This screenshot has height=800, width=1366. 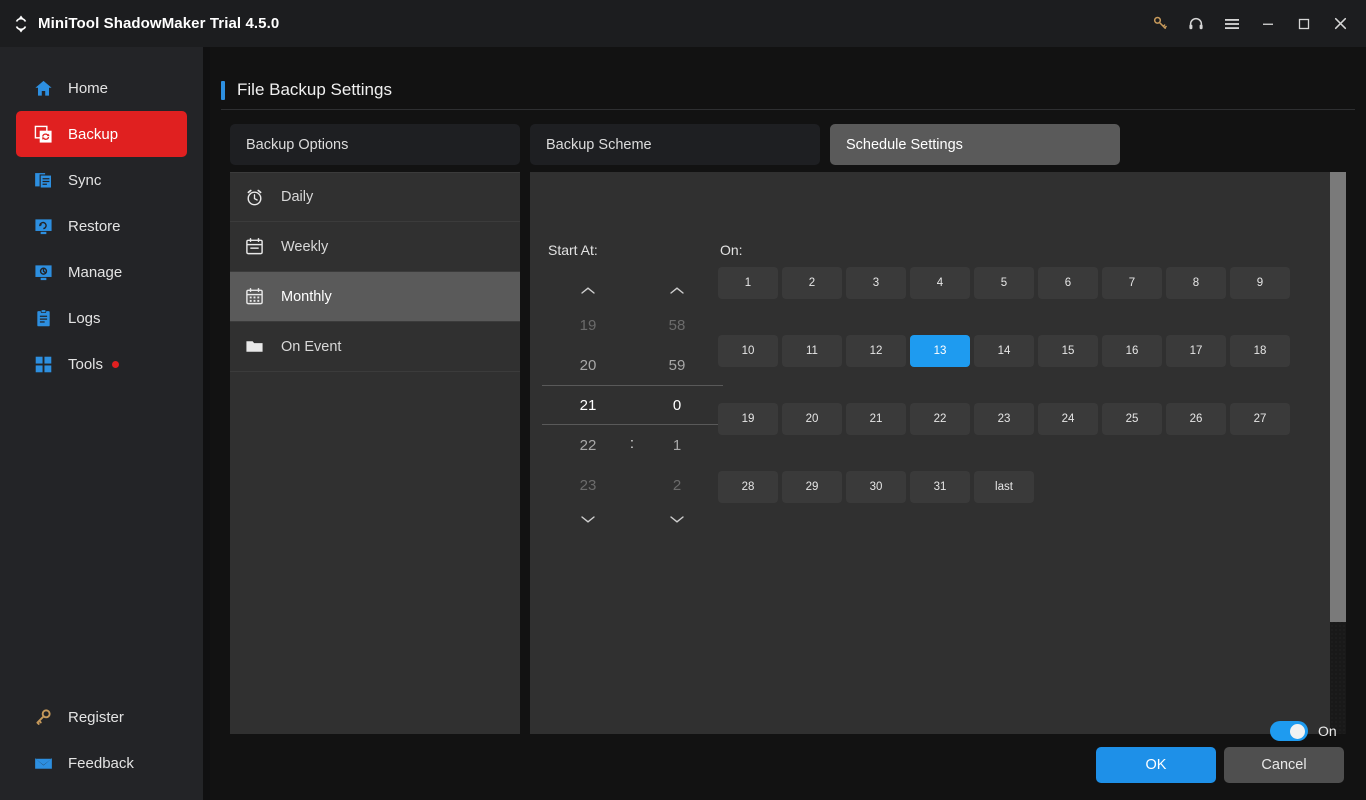 What do you see at coordinates (876, 487) in the screenshot?
I see `day-button: 30` at bounding box center [876, 487].